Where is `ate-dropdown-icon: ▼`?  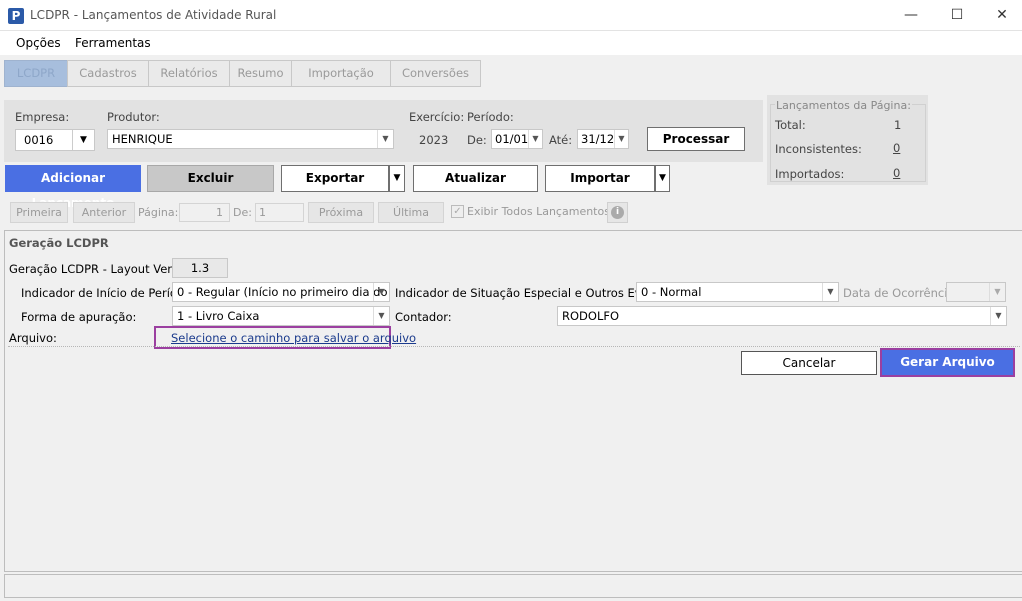 ate-dropdown-icon: ▼ is located at coordinates (621, 139).